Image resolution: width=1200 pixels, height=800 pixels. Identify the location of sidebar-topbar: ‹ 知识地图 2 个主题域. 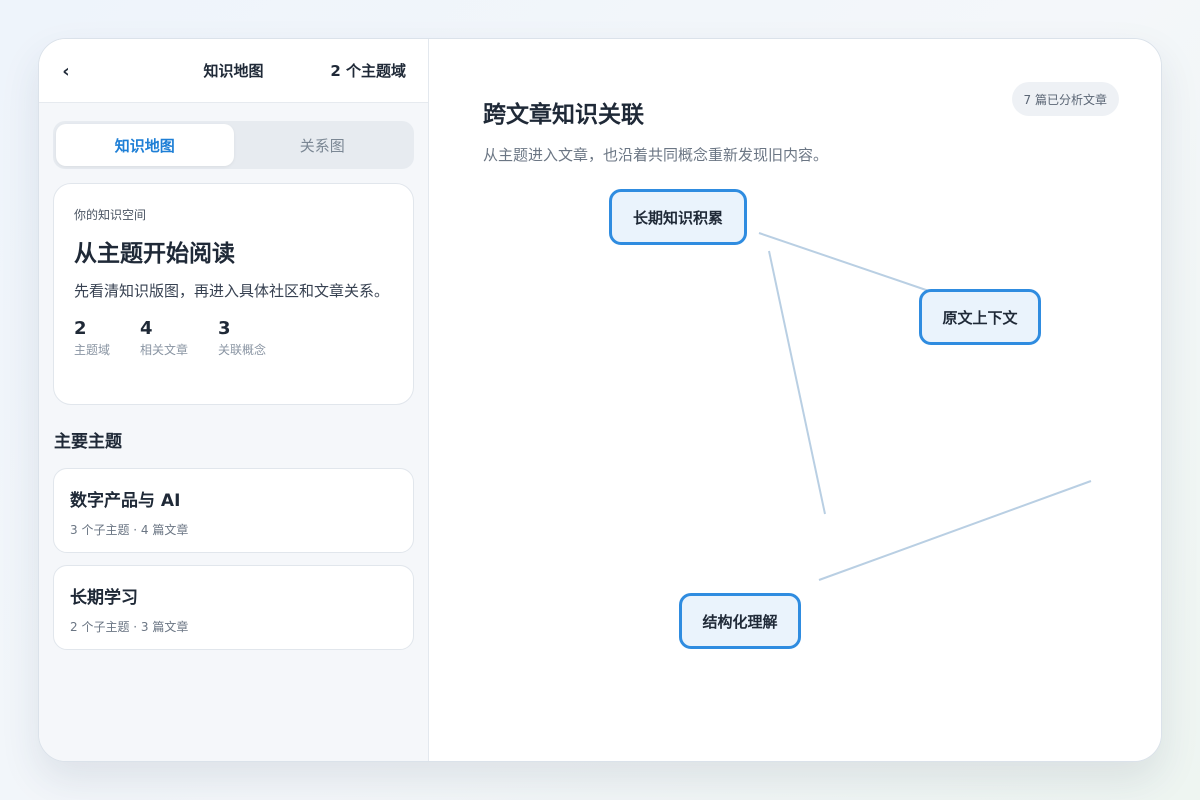
(233, 71).